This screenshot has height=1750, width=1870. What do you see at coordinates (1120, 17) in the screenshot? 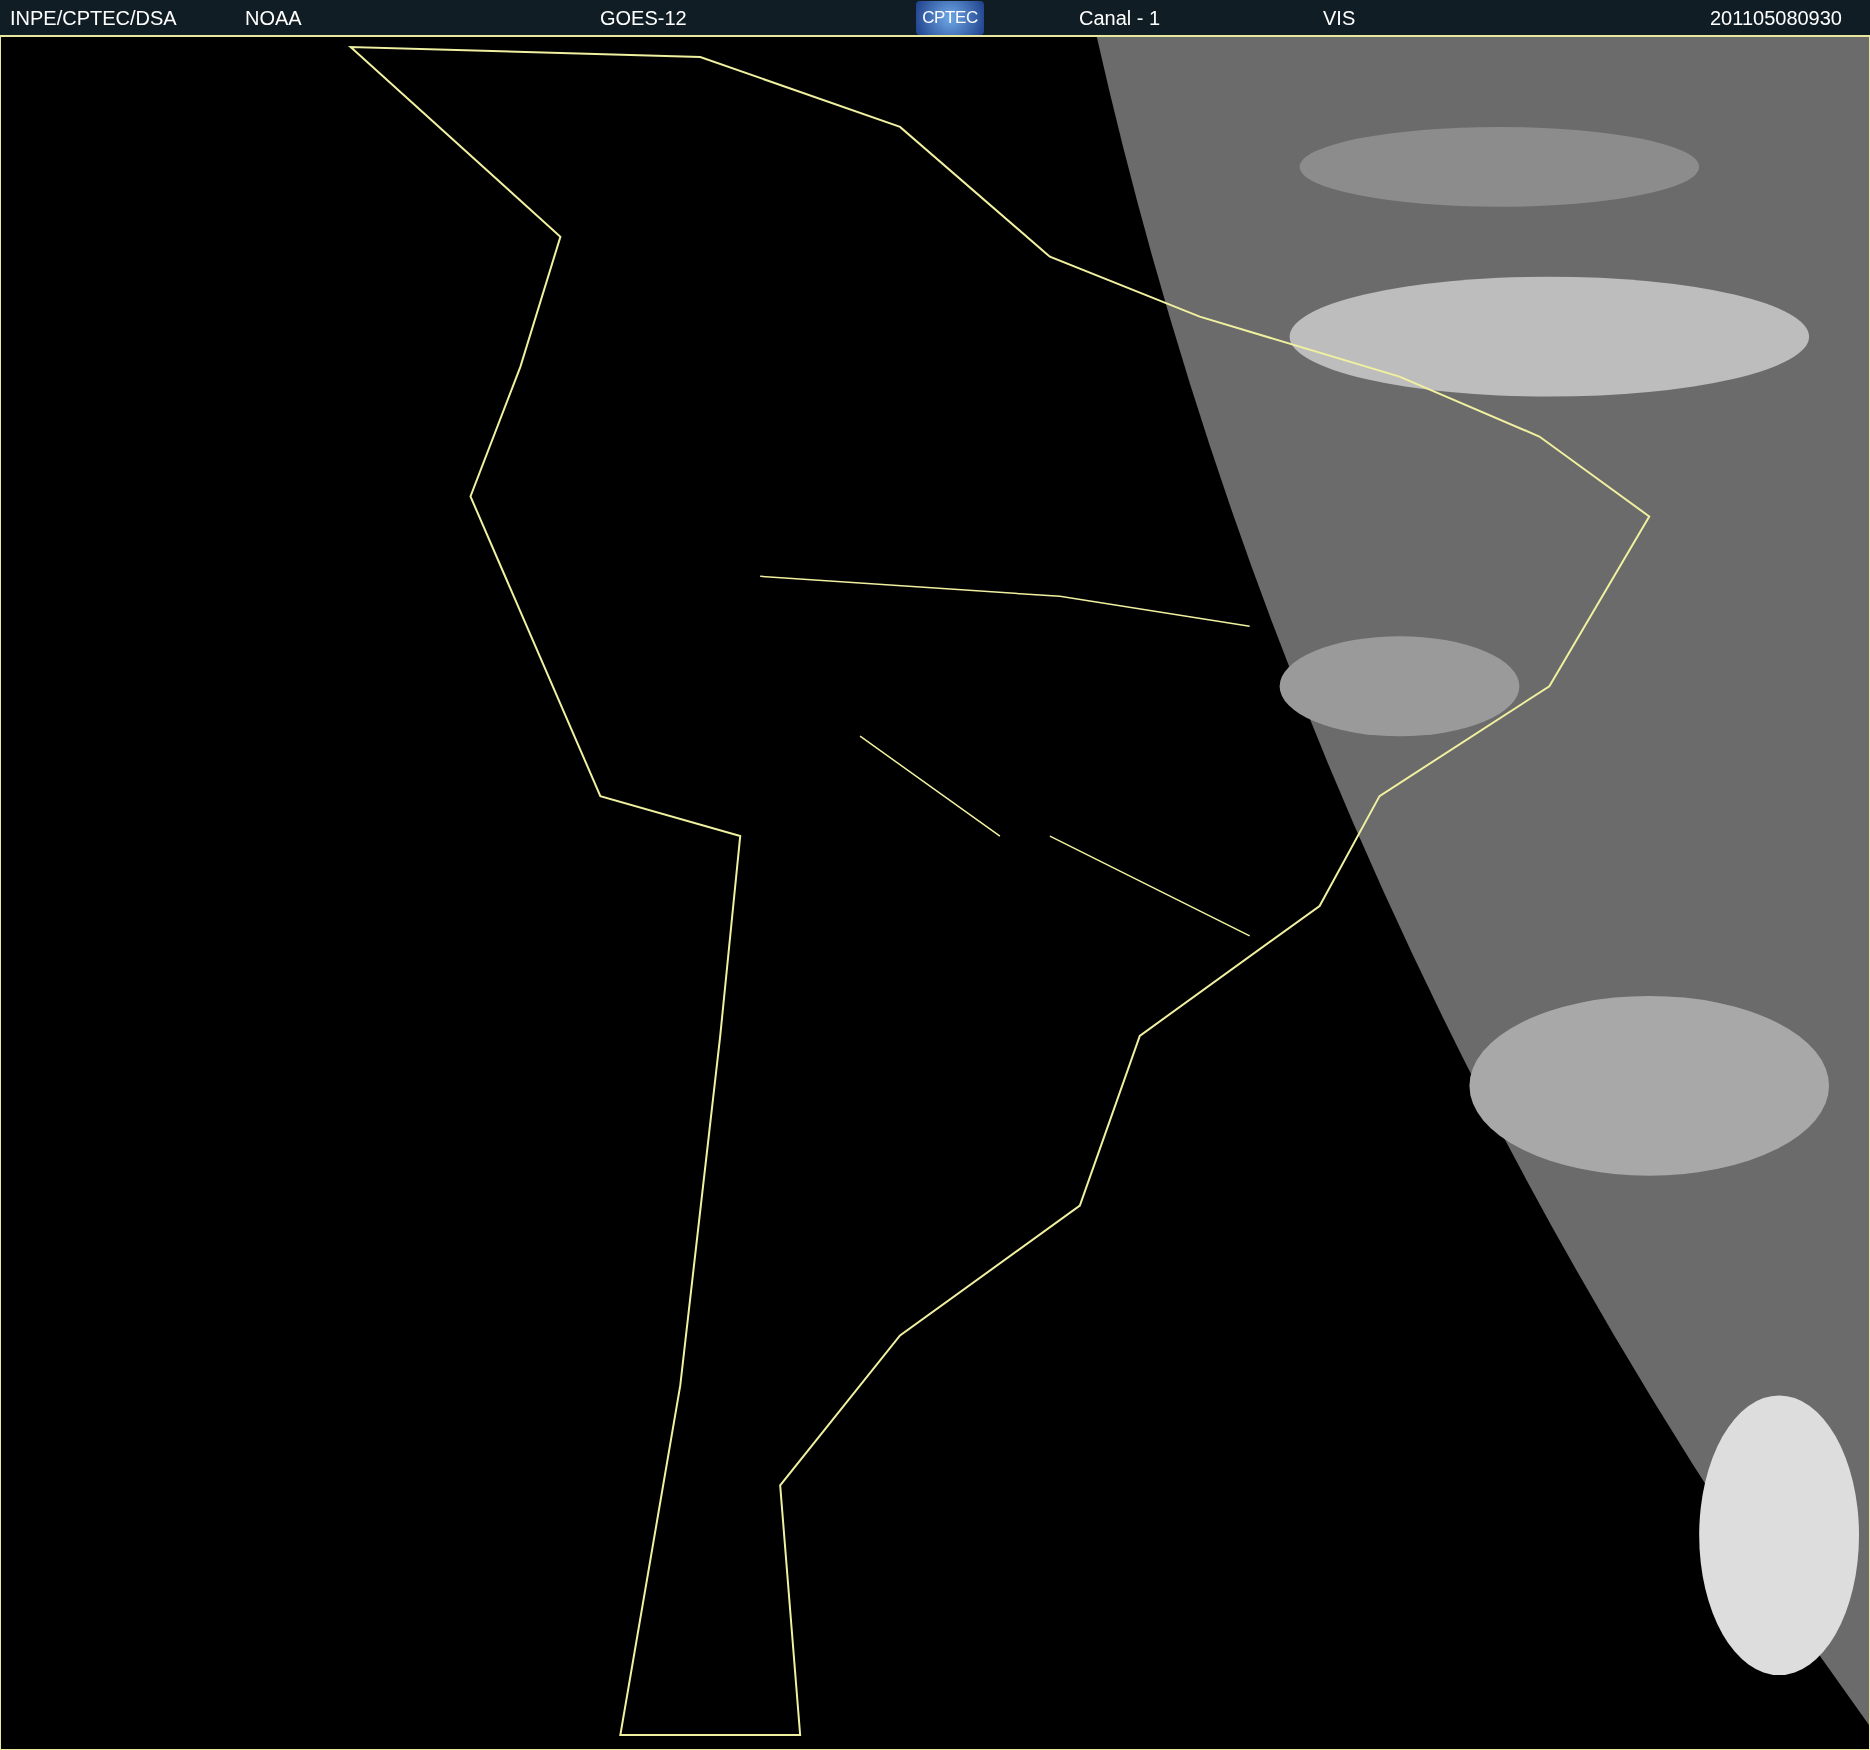
I see `header-label: Canal - 1` at bounding box center [1120, 17].